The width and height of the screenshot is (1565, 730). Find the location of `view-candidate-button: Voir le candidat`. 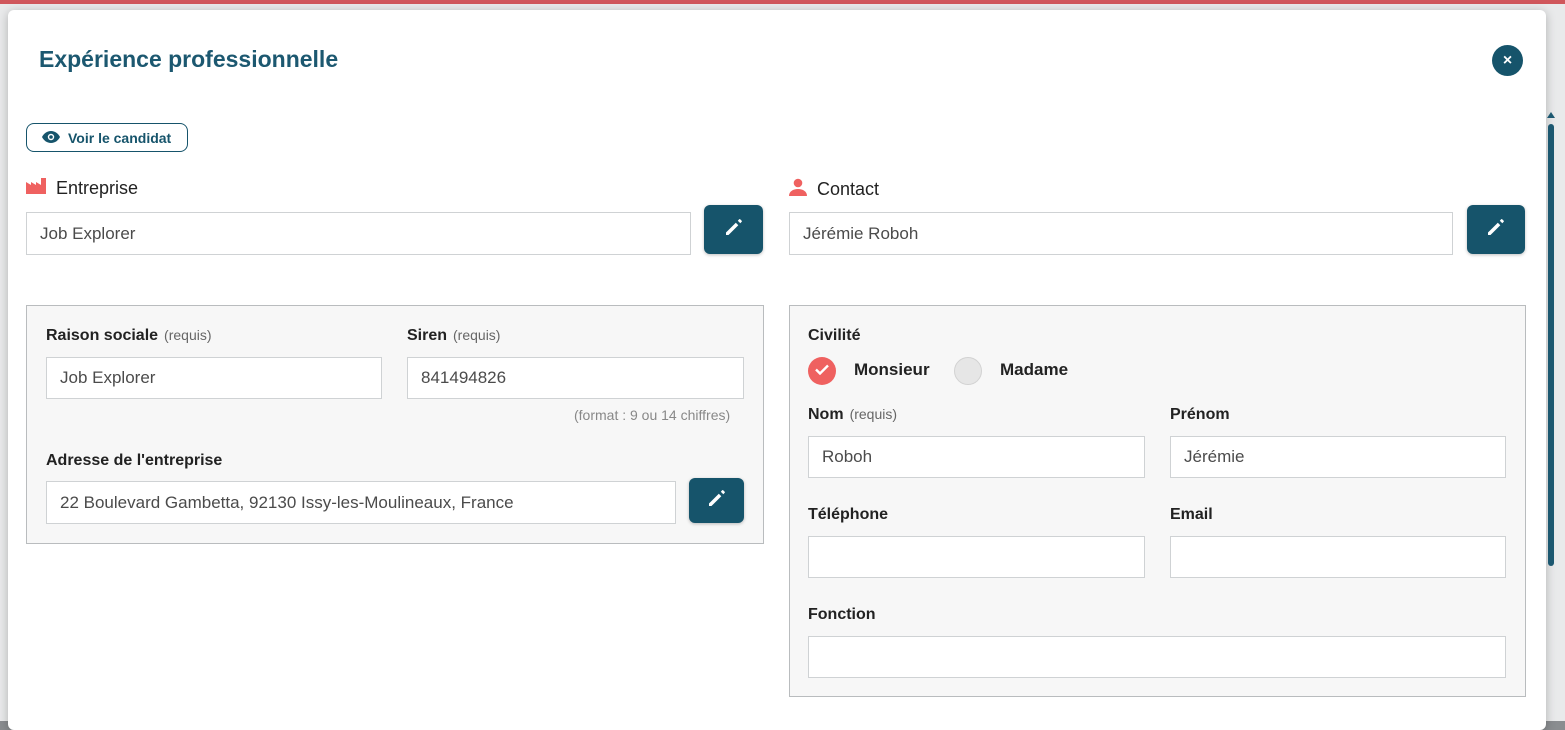

view-candidate-button: Voir le candidat is located at coordinates (107, 137).